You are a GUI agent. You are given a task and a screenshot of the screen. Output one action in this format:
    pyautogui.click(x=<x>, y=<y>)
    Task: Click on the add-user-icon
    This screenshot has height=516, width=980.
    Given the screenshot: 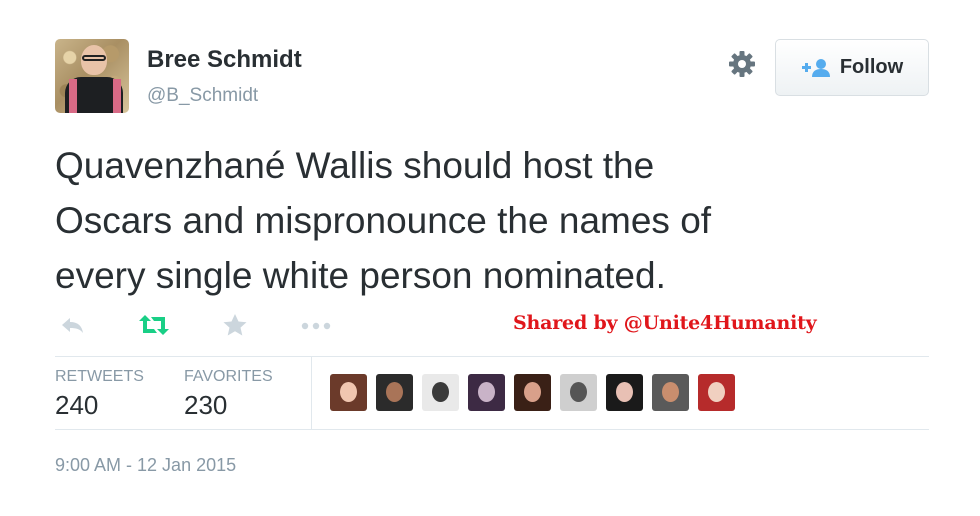 What is the action you would take?
    pyautogui.click(x=815, y=67)
    